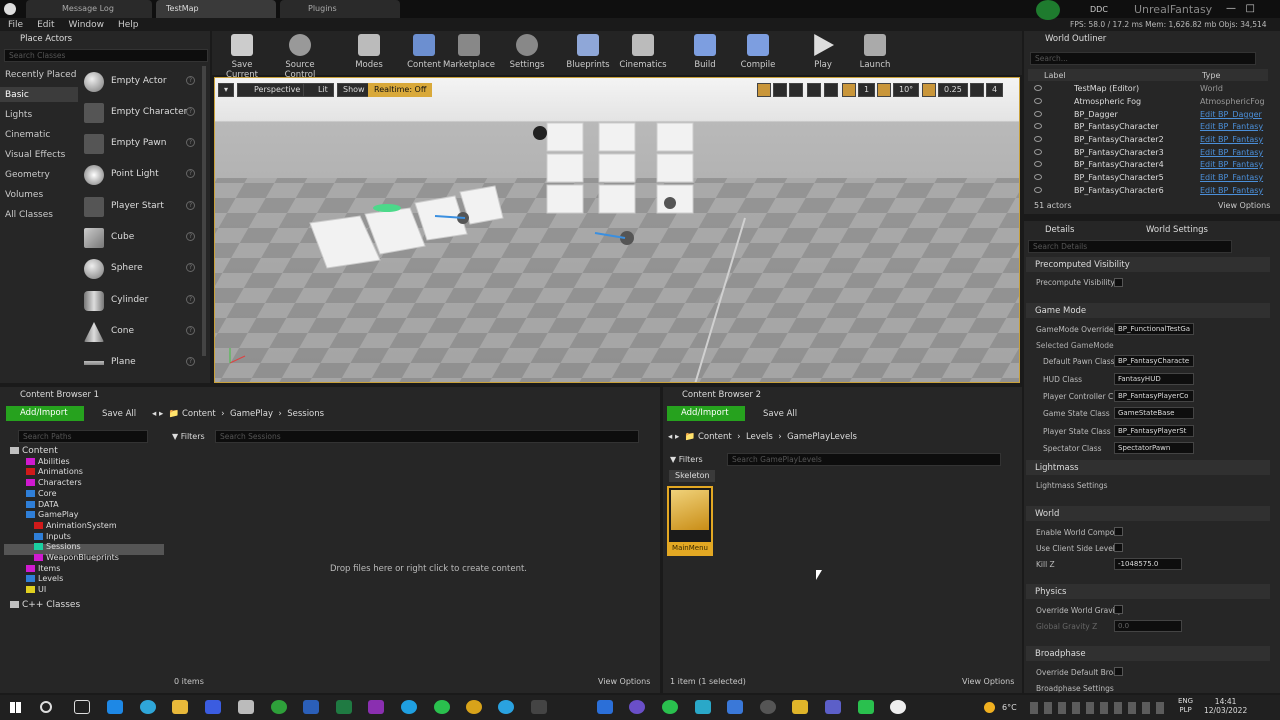  Describe the element at coordinates (442, 707) in the screenshot. I see `whatsapp-icon` at that location.